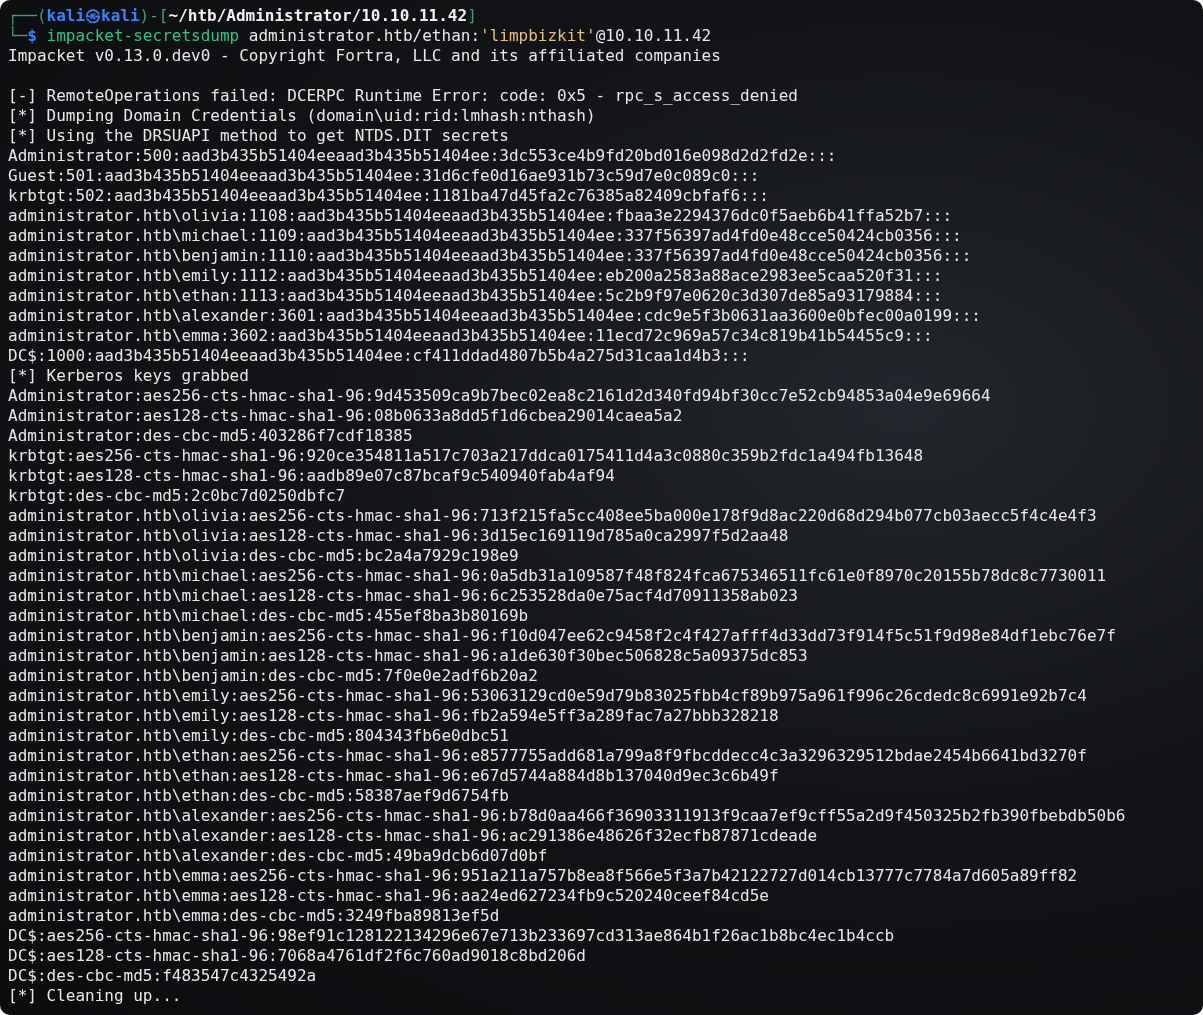  What do you see at coordinates (128, 376) in the screenshot?
I see `output-line: [*] Kerberos keys grabbed` at bounding box center [128, 376].